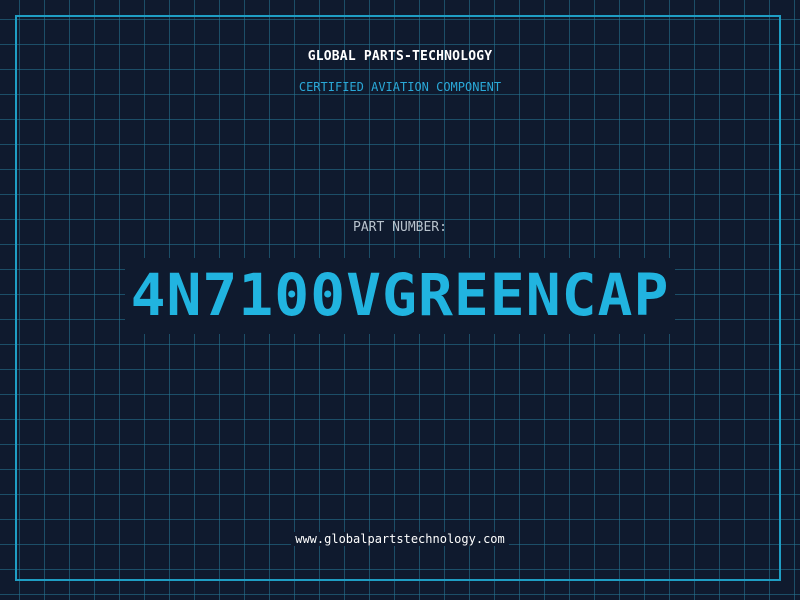  Describe the element at coordinates (400, 87) in the screenshot. I see `company-tagline: CERTIFIED AVIATION COMPONENT` at that location.